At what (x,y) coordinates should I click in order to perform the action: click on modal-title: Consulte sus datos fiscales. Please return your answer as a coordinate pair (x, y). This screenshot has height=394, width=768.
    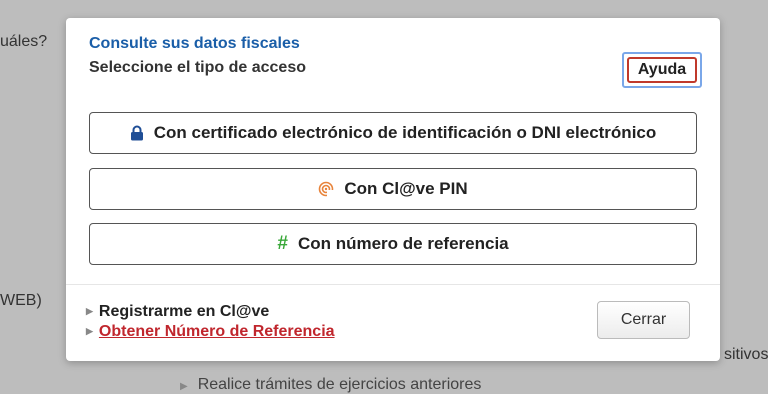
    Looking at the image, I should click on (194, 43).